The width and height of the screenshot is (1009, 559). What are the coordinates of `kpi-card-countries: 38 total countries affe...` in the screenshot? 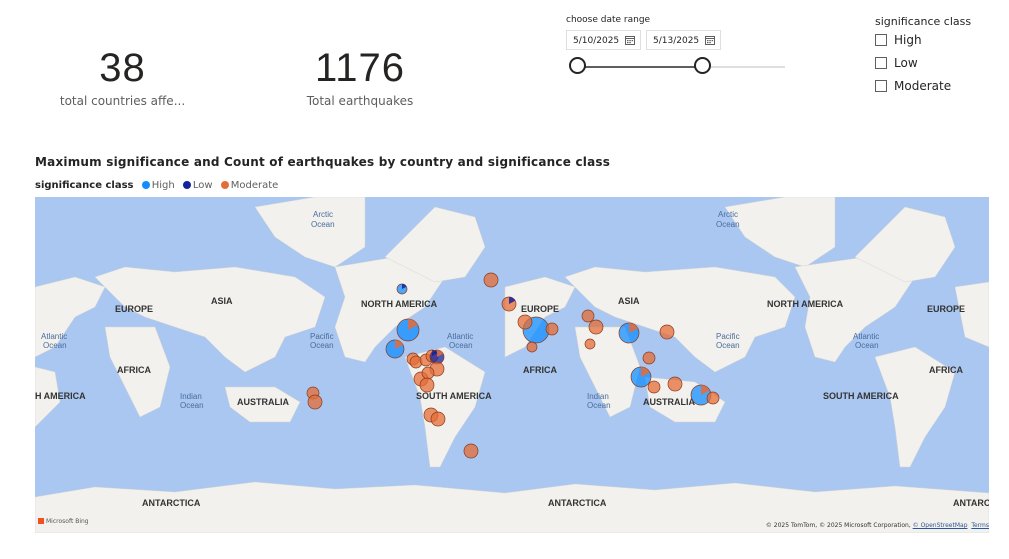 It's located at (122, 77).